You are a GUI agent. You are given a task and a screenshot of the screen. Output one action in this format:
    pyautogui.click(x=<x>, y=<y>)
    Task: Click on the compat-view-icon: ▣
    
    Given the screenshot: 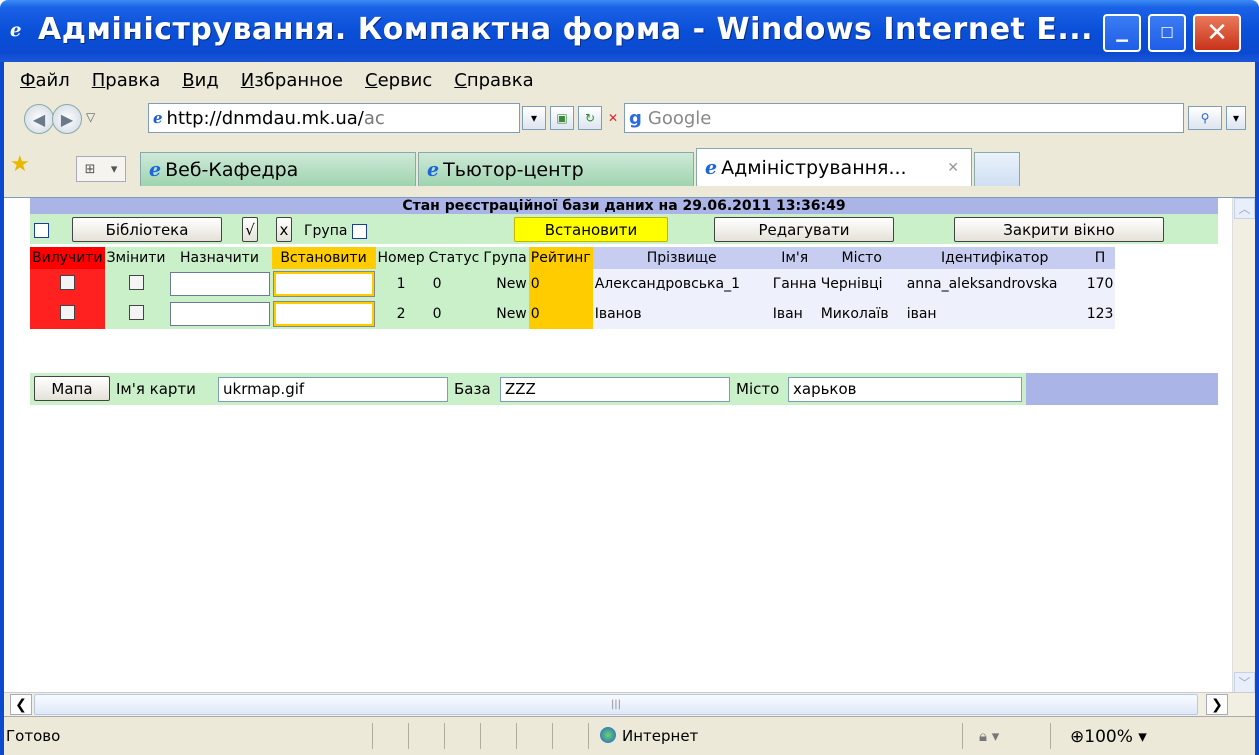 What is the action you would take?
    pyautogui.click(x=562, y=118)
    